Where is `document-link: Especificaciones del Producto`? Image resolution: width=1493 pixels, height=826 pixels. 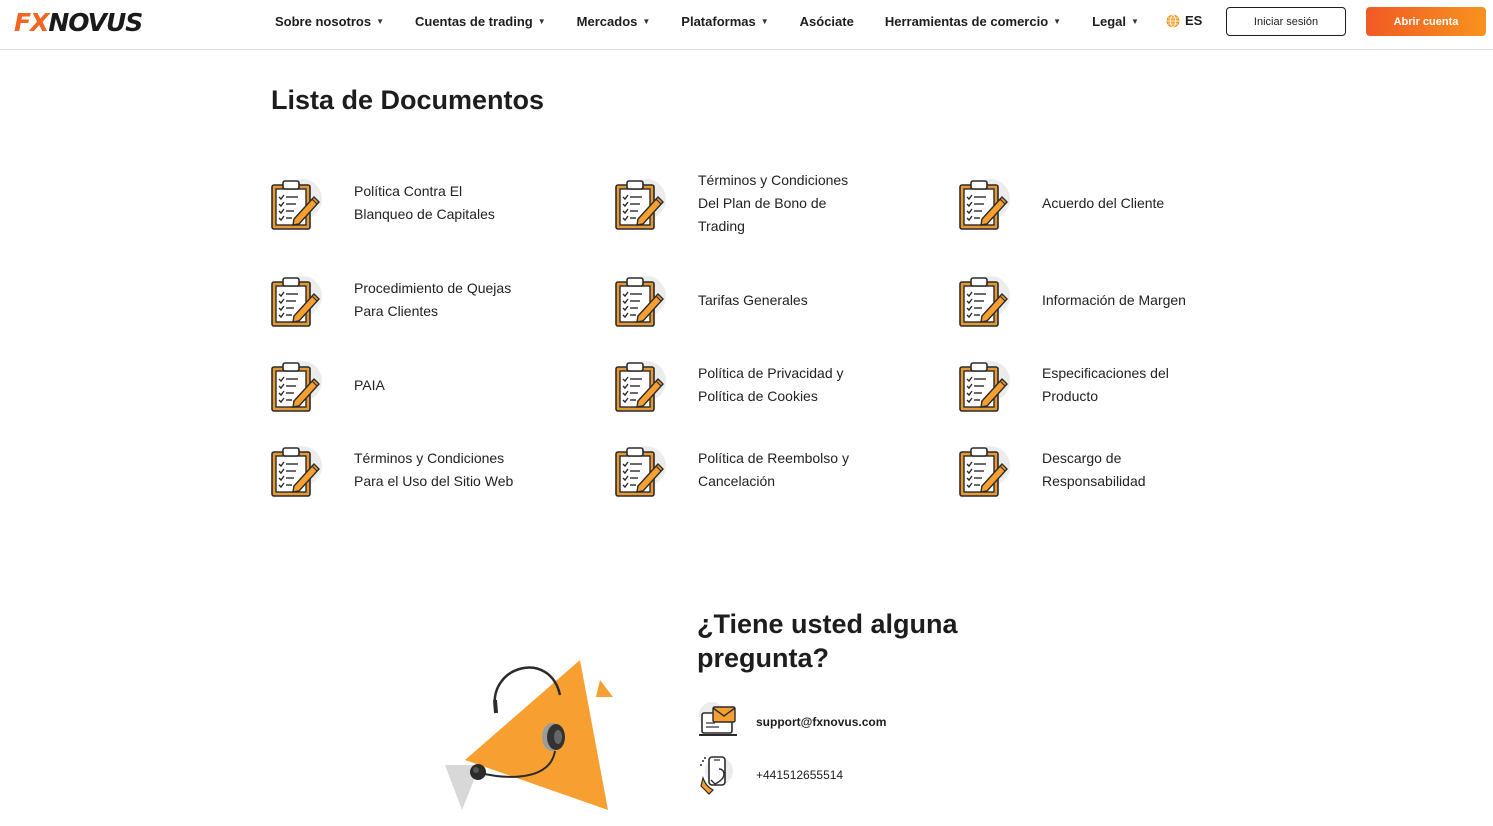
document-link: Especificaciones del Producto is located at coordinates (1121, 385).